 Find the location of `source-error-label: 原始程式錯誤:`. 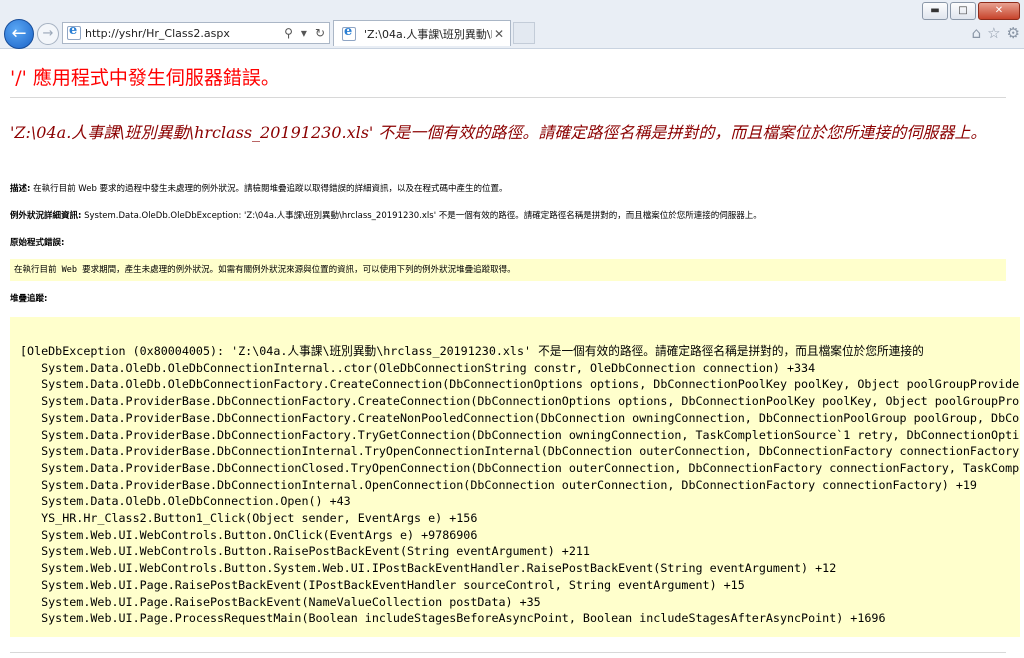

source-error-label: 原始程式錯誤: is located at coordinates (37, 243).